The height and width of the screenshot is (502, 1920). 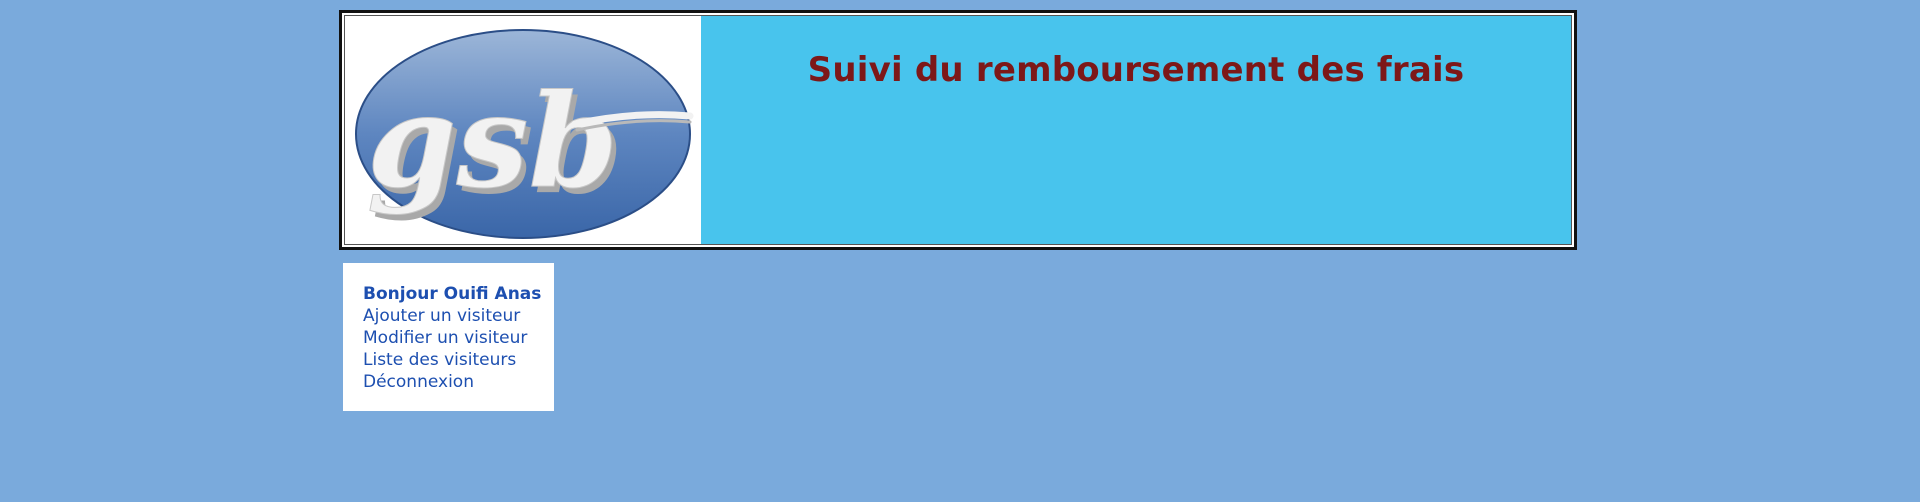 I want to click on logo-text: gsb, so click(x=492, y=142).